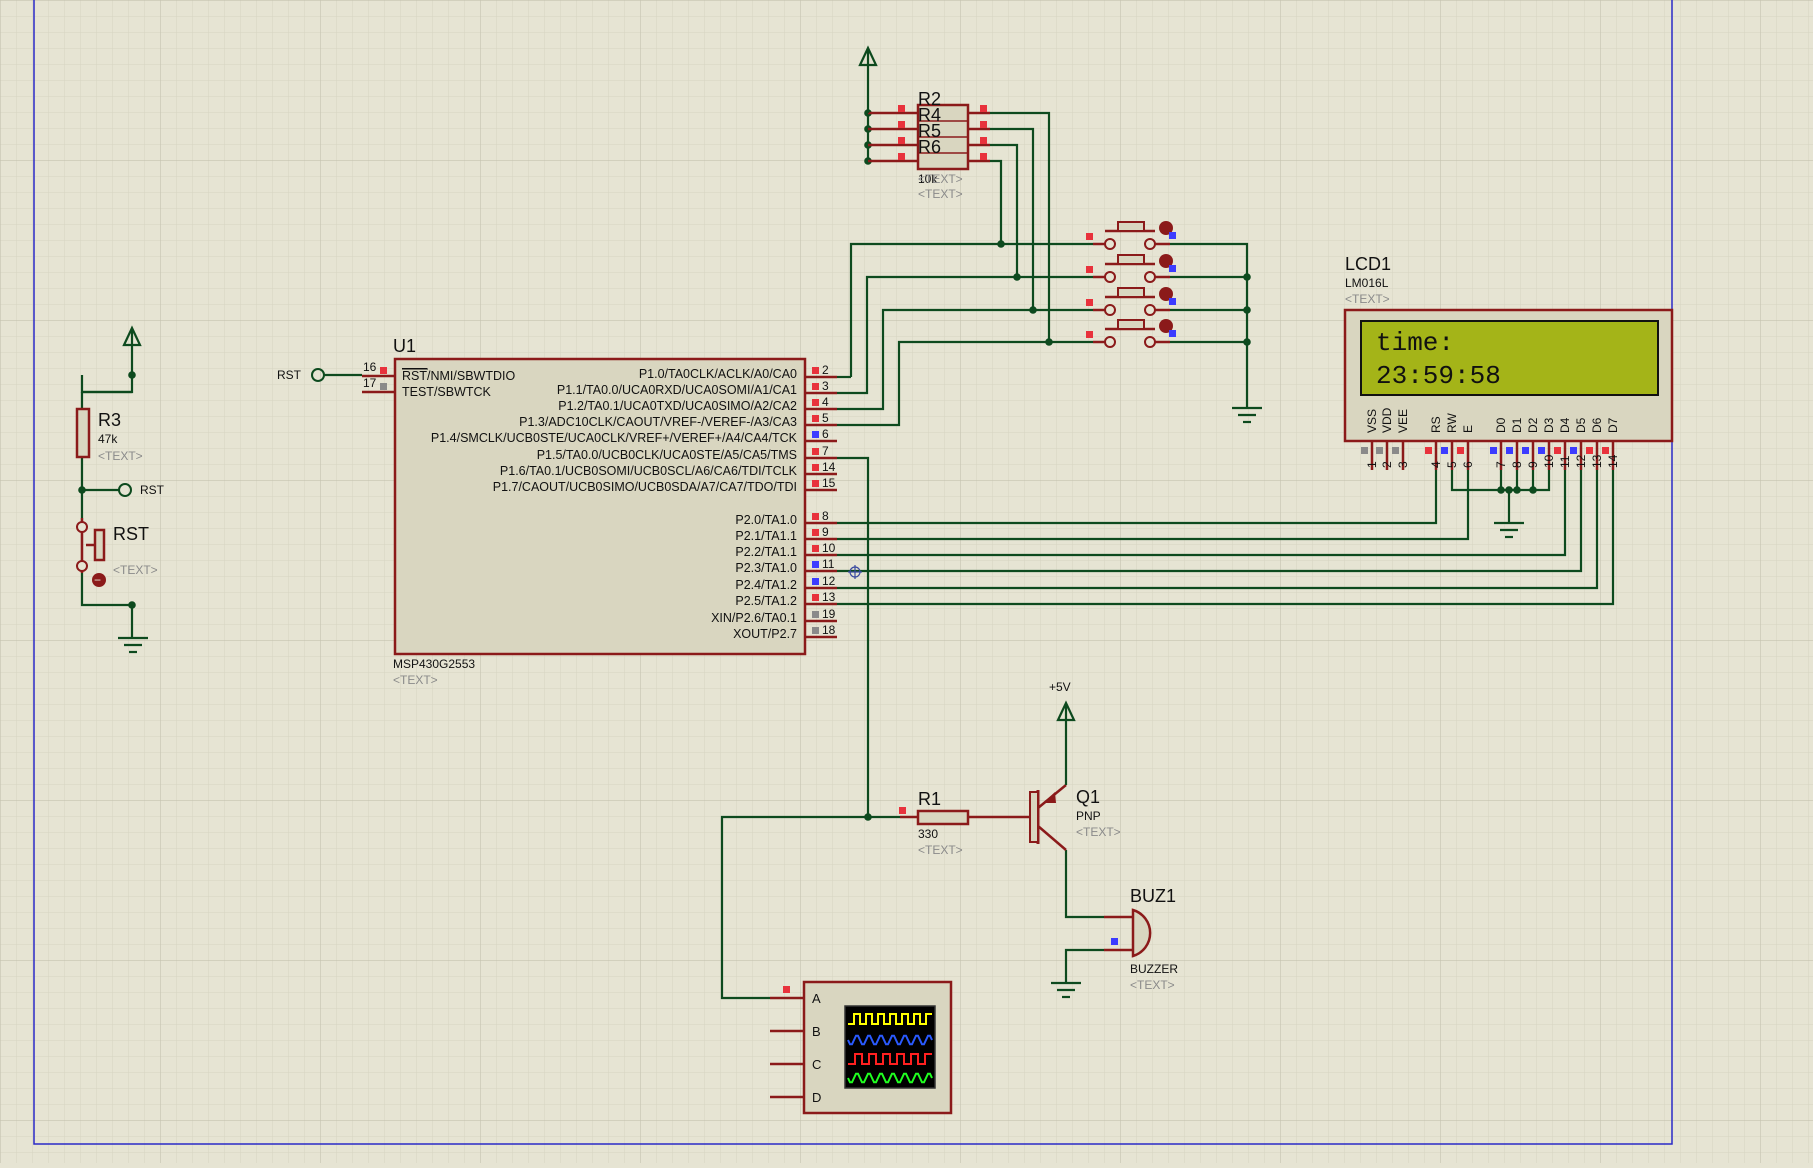 The height and width of the screenshot is (1168, 1813). I want to click on r1-ref: R1, so click(929, 799).